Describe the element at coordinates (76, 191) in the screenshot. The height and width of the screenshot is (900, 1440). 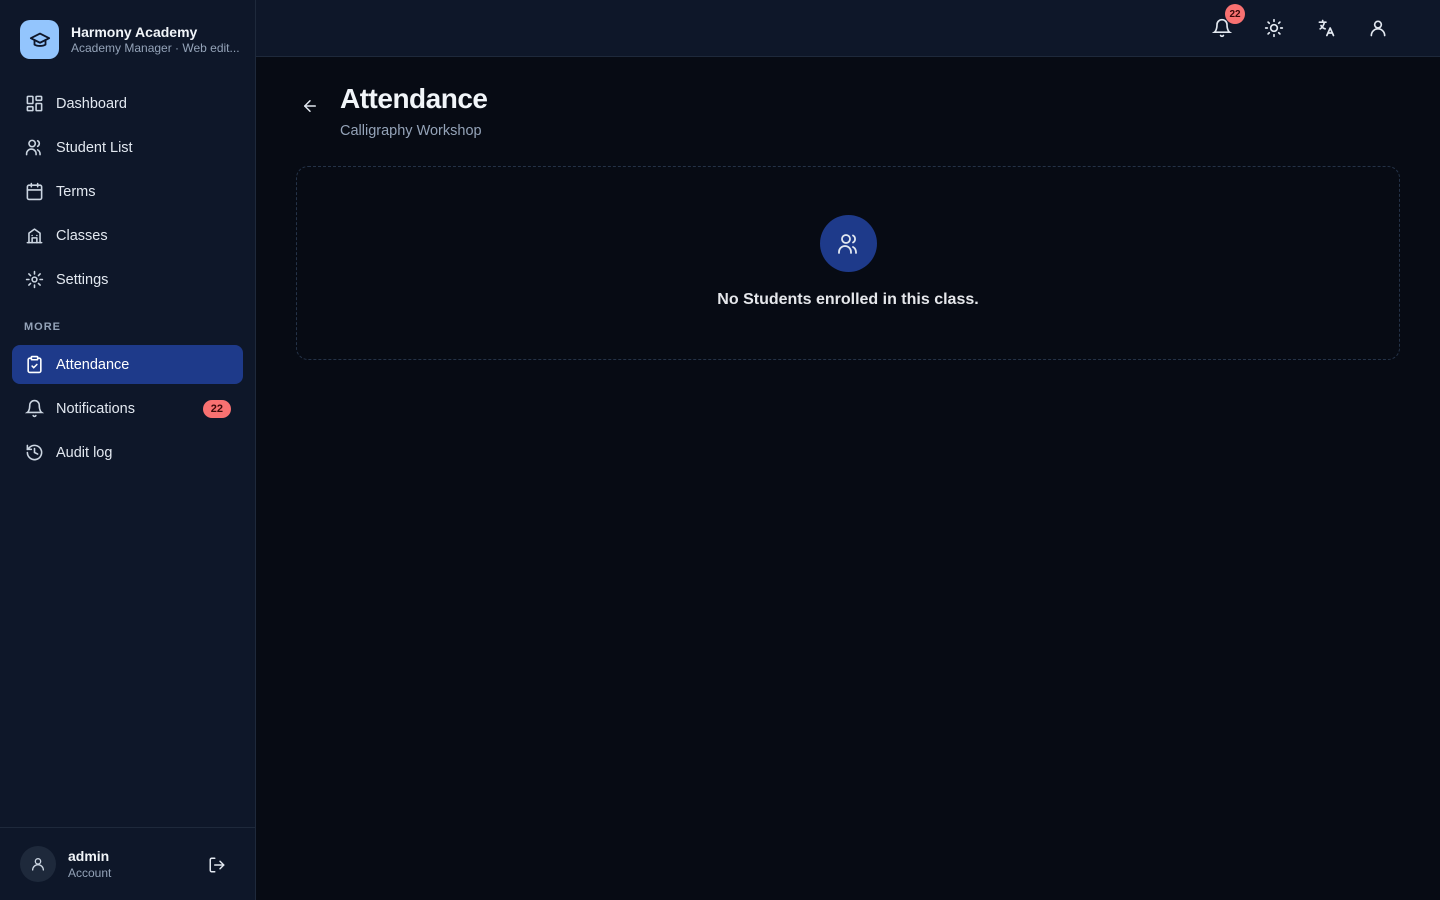
I see `sidebar-item-label: Terms` at that location.